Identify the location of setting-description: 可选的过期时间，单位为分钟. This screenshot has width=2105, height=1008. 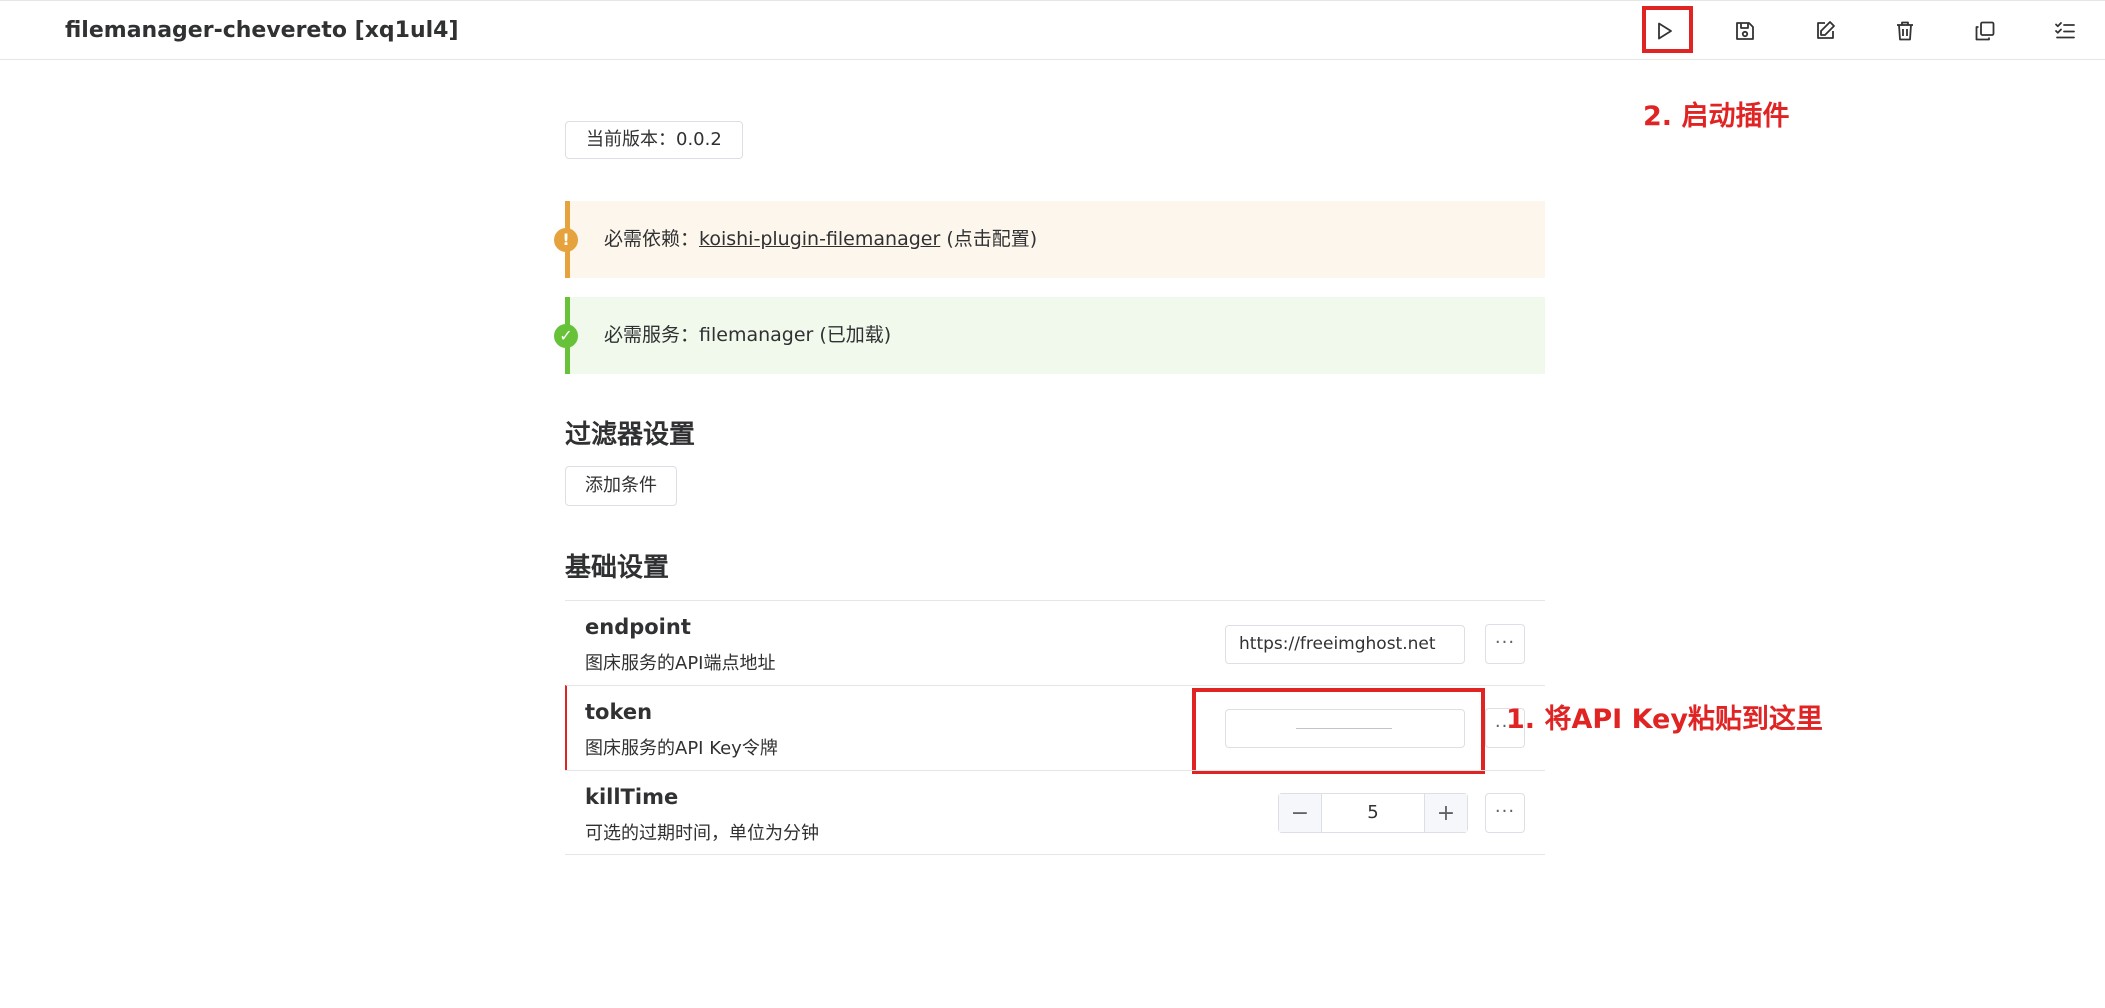
(702, 833).